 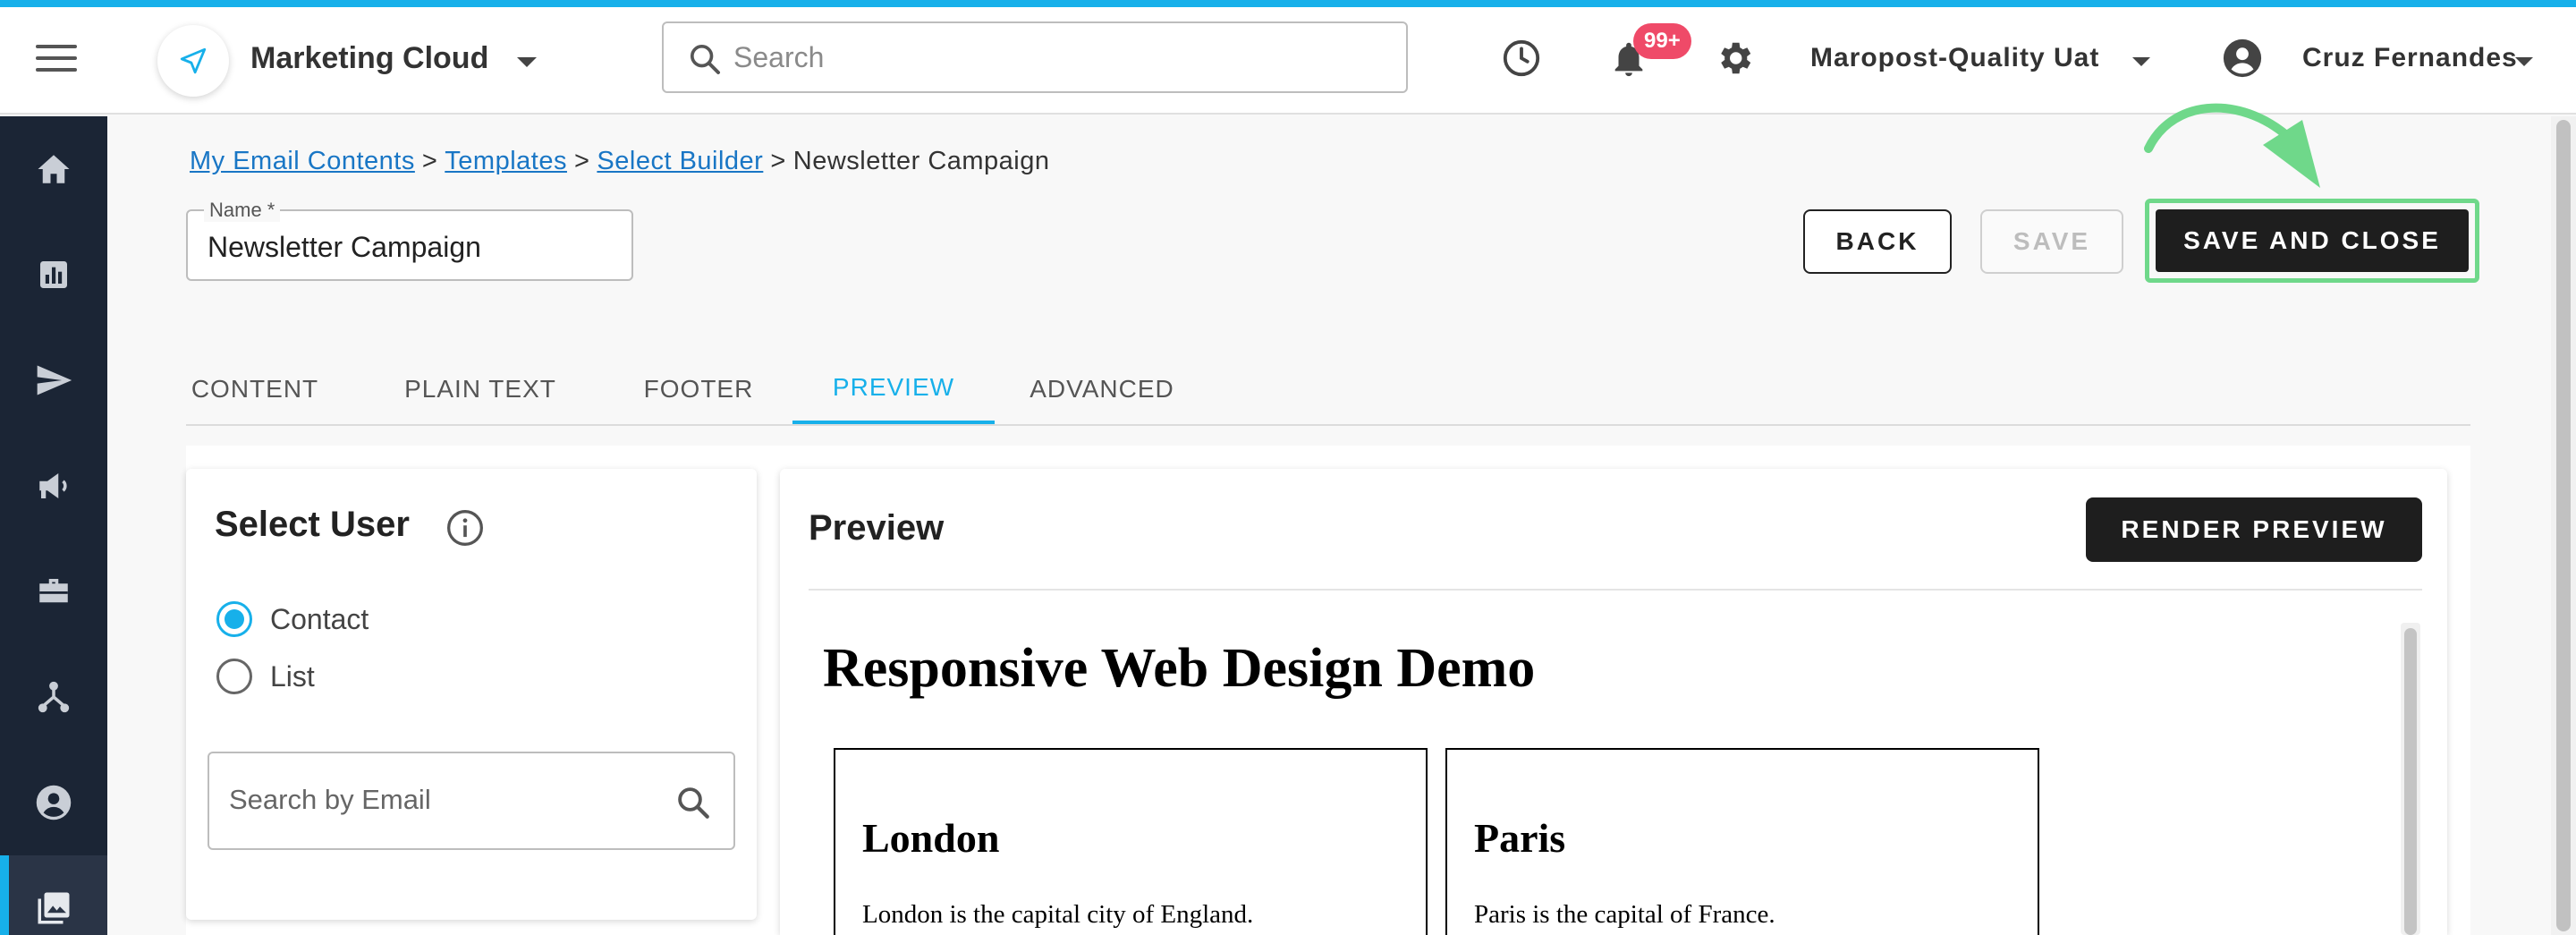 I want to click on content-icon, so click(x=54, y=908).